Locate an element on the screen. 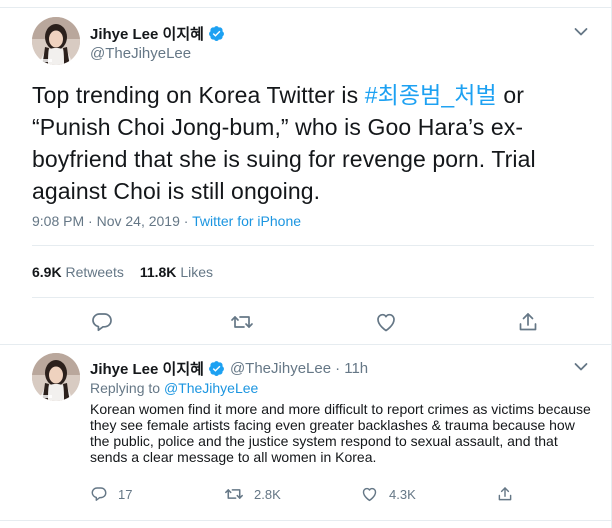 This screenshot has height=528, width=612. tweet-timestamp: 9:08 PM · Nov 24, 2019 is located at coordinates (106, 221).